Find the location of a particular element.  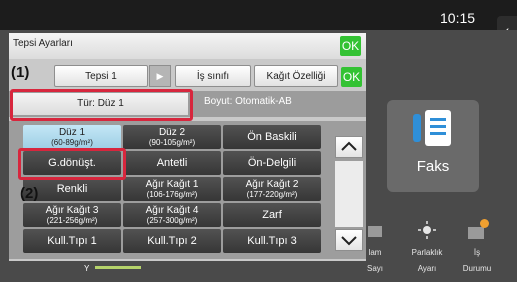

option-name: Antetli is located at coordinates (172, 162).